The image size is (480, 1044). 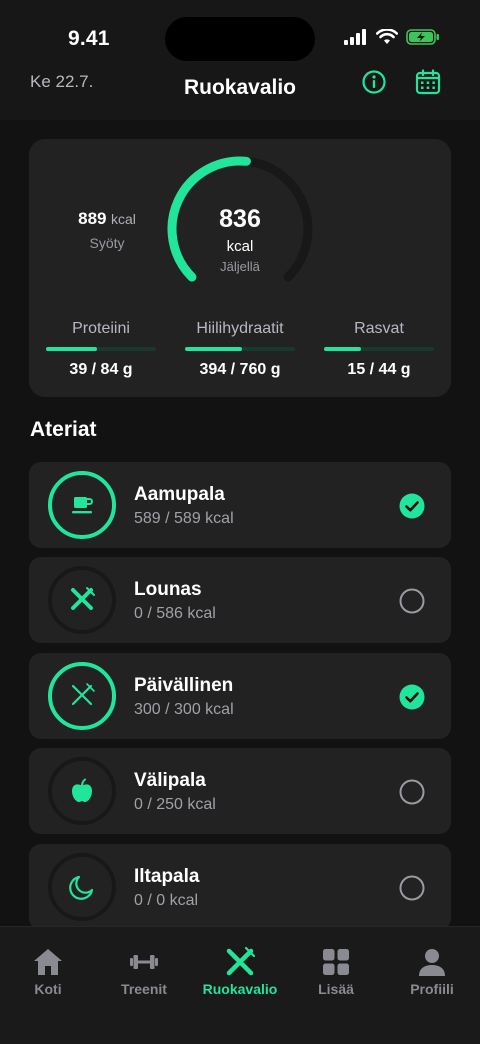 I want to click on eaten-value: 889, so click(x=92, y=218).